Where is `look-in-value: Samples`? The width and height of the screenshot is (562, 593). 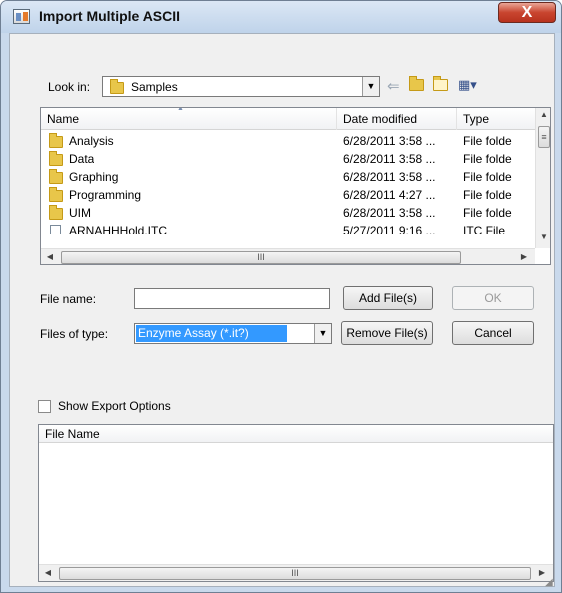
look-in-value: Samples is located at coordinates (154, 87).